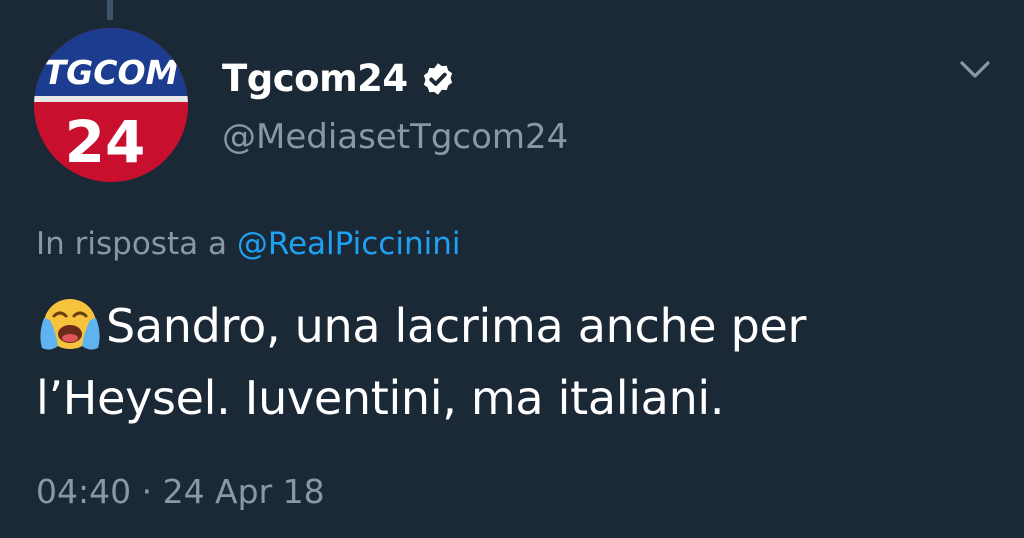  I want to click on verified-badge-icon, so click(437, 79).